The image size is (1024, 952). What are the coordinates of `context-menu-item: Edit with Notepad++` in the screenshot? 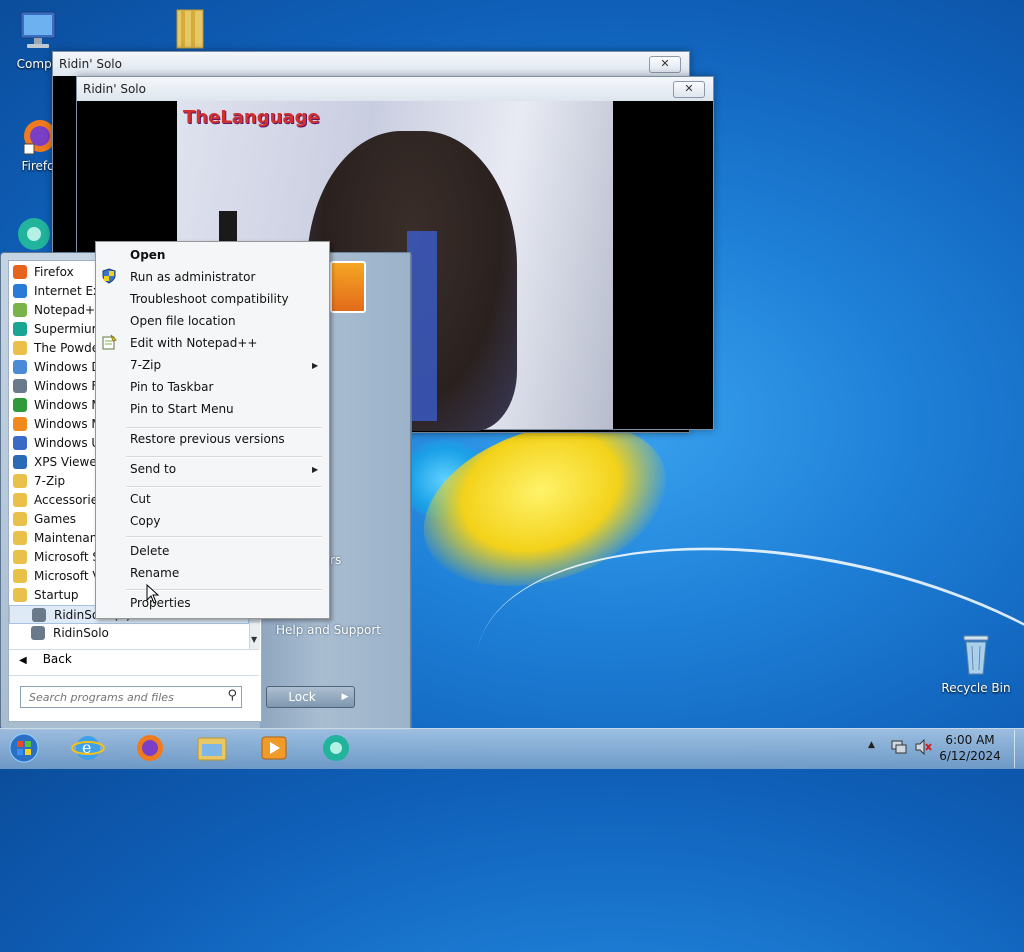 It's located at (193, 343).